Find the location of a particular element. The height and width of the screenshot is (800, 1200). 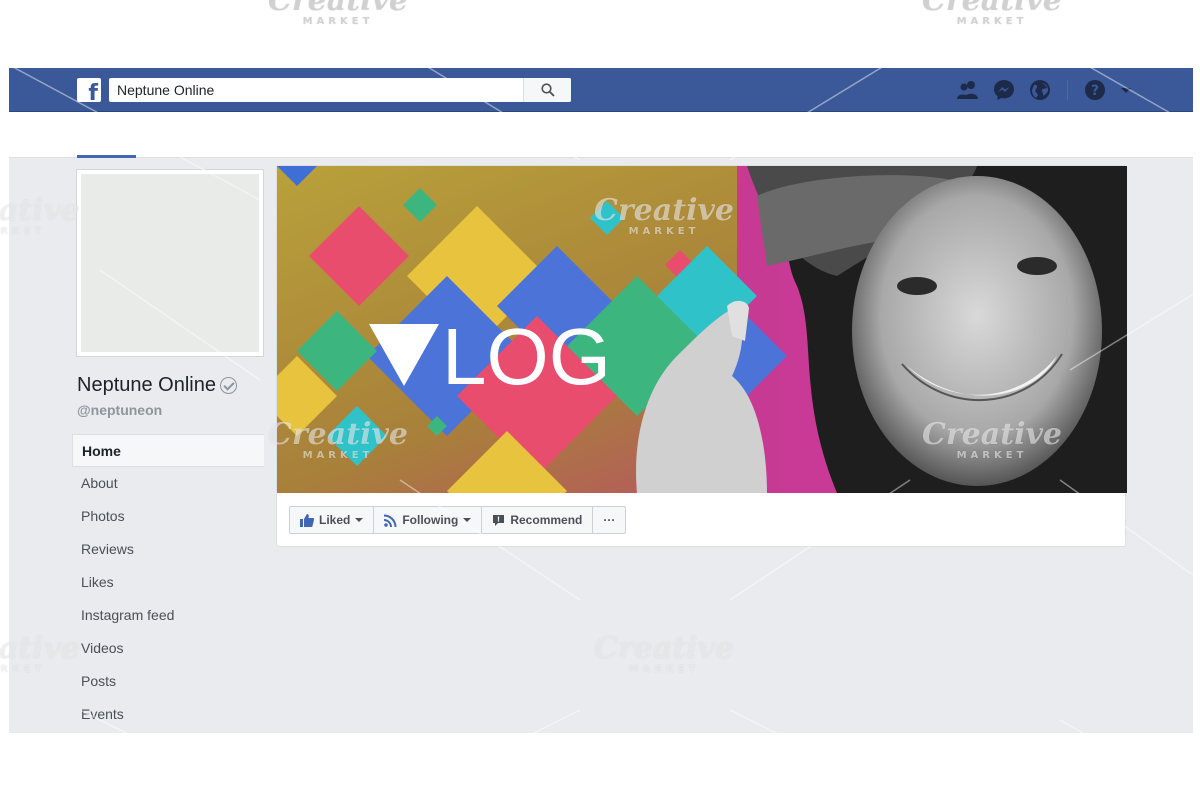

thumbs-up-icon is located at coordinates (307, 520).